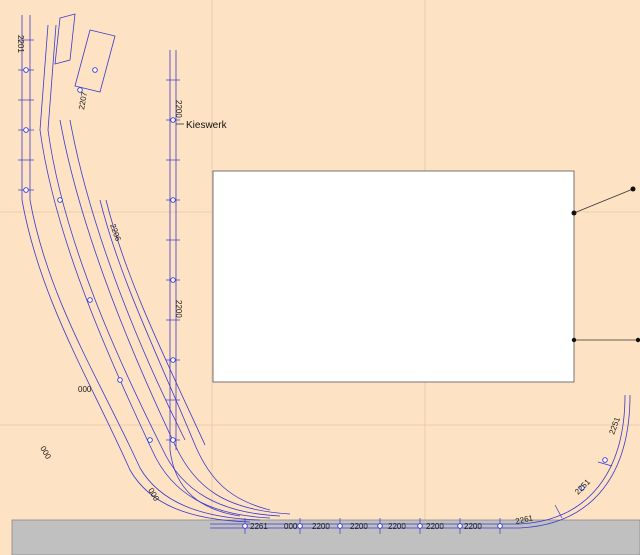  What do you see at coordinates (20, 44) in the screenshot?
I see `track-code: 2201` at bounding box center [20, 44].